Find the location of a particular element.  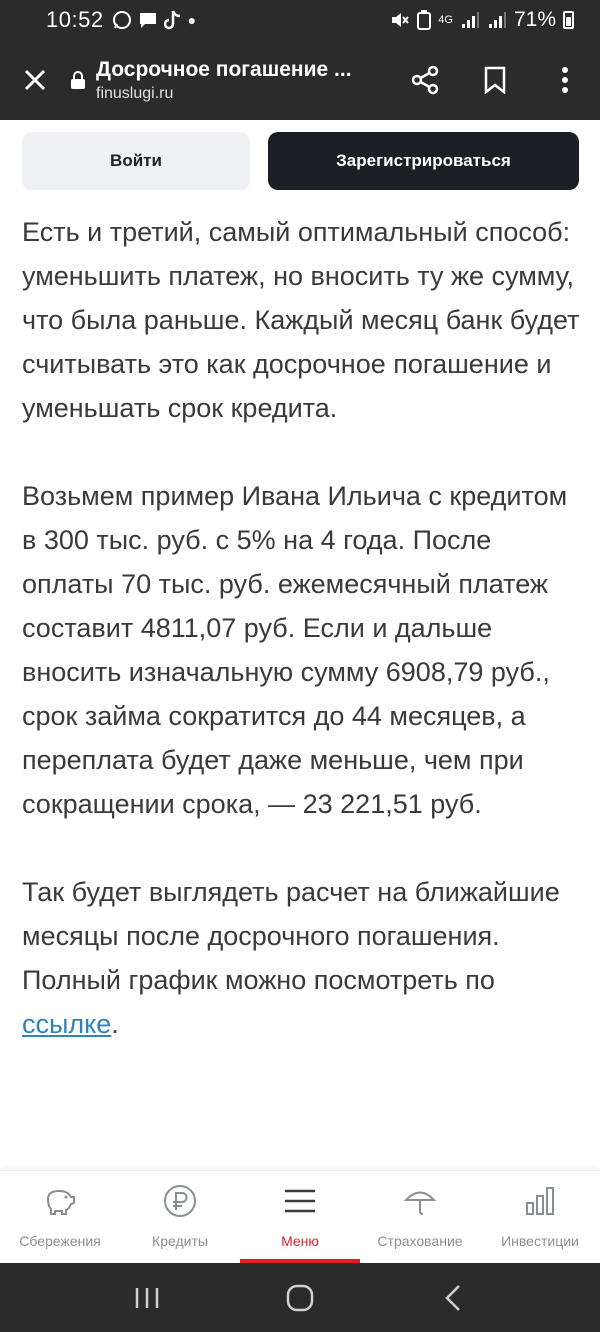

piggy-bank-icon is located at coordinates (60, 1202).